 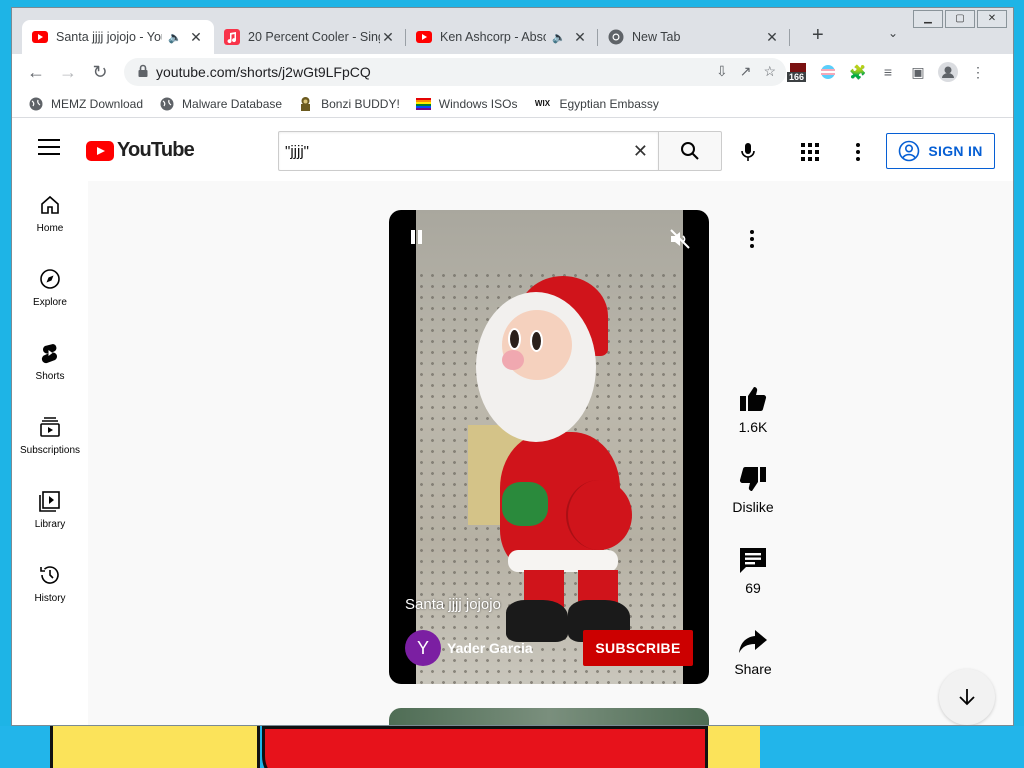 What do you see at coordinates (423, 103) in the screenshot?
I see `rainbow-flag-icon` at bounding box center [423, 103].